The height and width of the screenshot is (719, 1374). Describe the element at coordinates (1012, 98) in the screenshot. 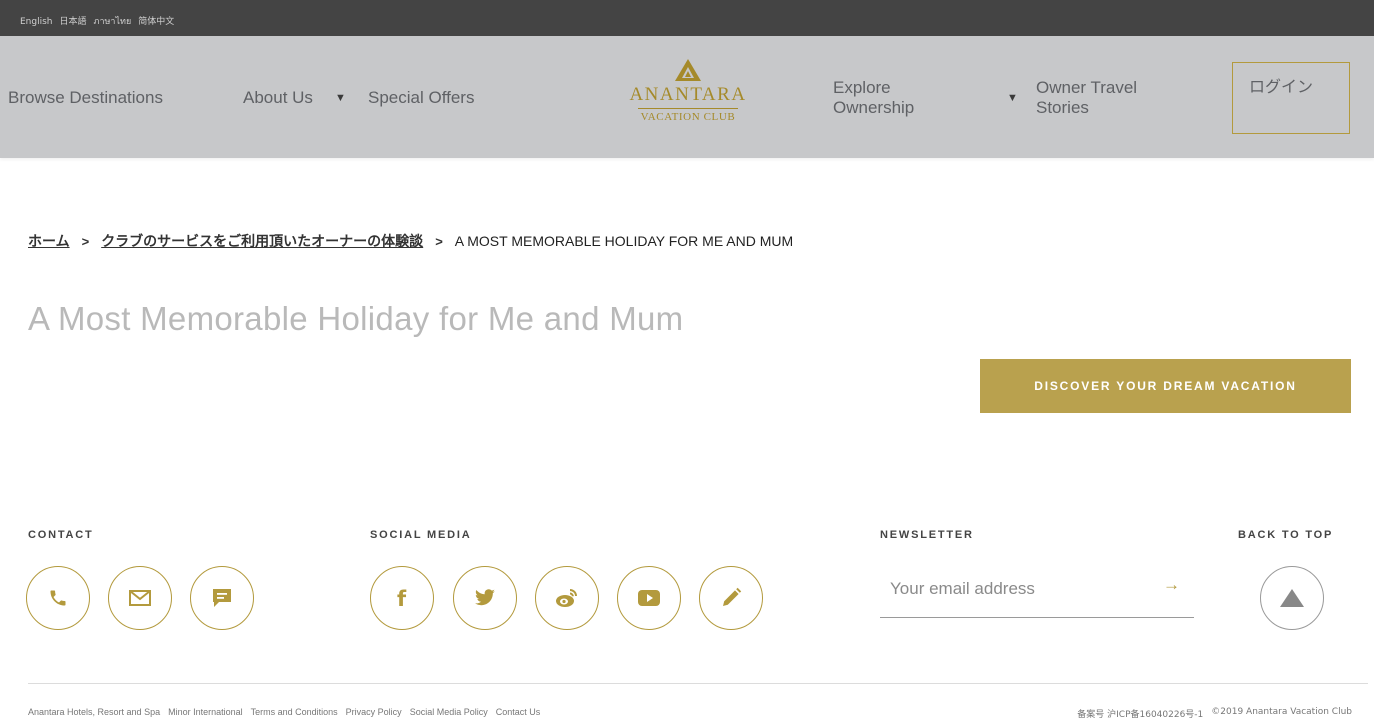

I see `explore-caret-icon: ▼` at that location.